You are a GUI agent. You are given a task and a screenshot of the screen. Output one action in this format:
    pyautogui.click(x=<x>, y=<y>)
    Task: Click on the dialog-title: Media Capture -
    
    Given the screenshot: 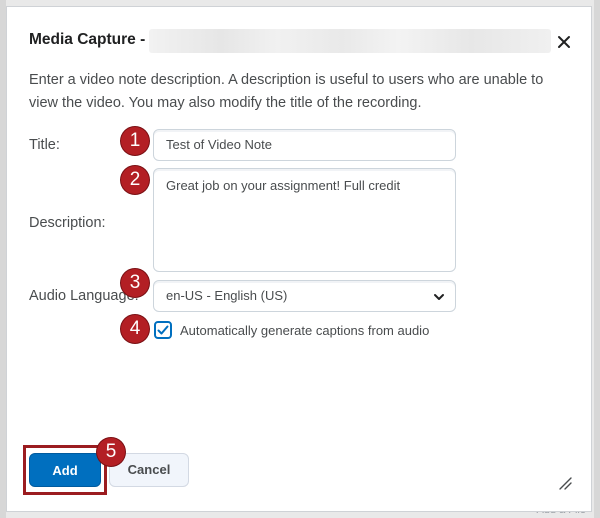 What is the action you would take?
    pyautogui.click(x=87, y=39)
    